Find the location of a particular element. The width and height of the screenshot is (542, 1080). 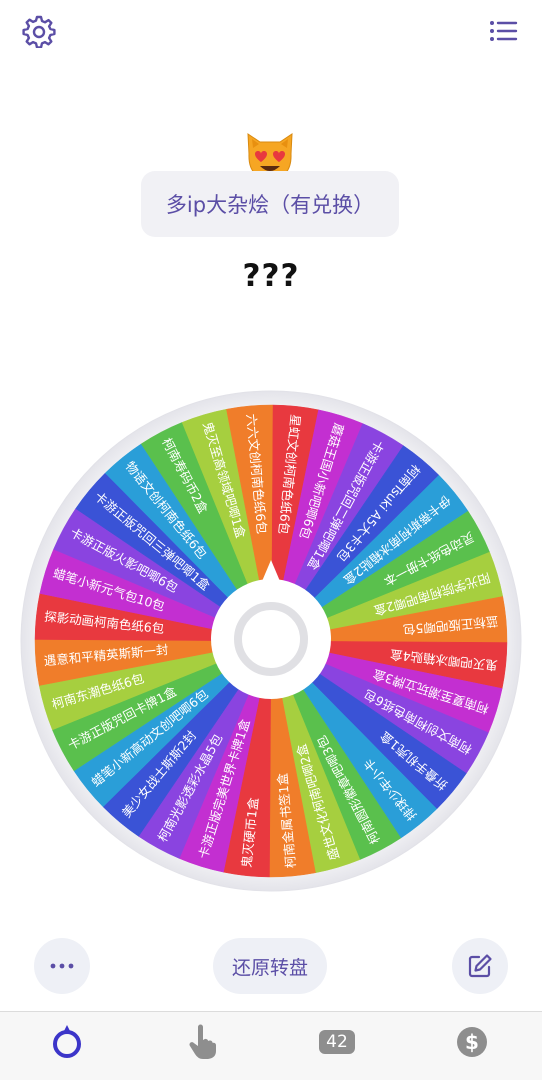

tab-hand is located at coordinates (202, 1042).